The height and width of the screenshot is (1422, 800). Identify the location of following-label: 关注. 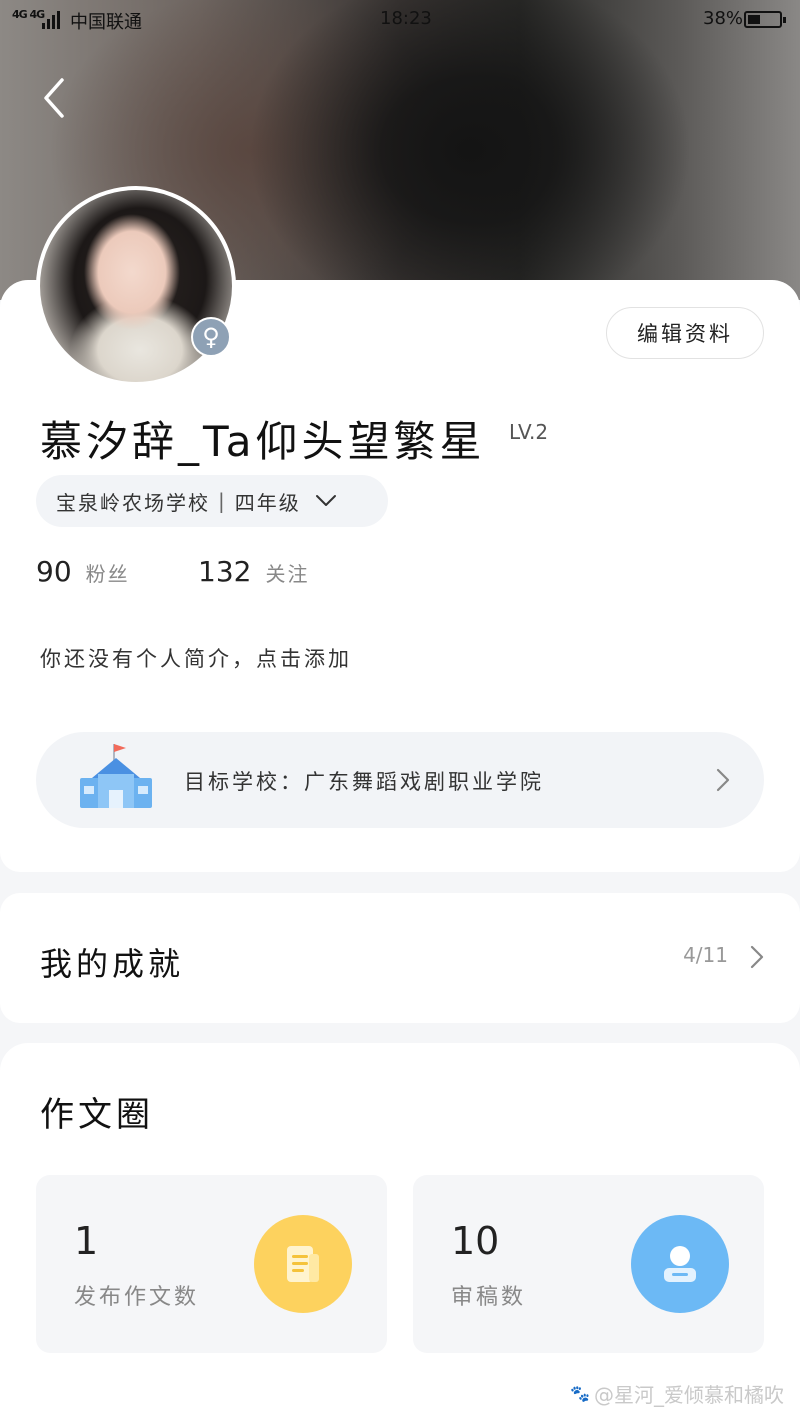
(287, 574).